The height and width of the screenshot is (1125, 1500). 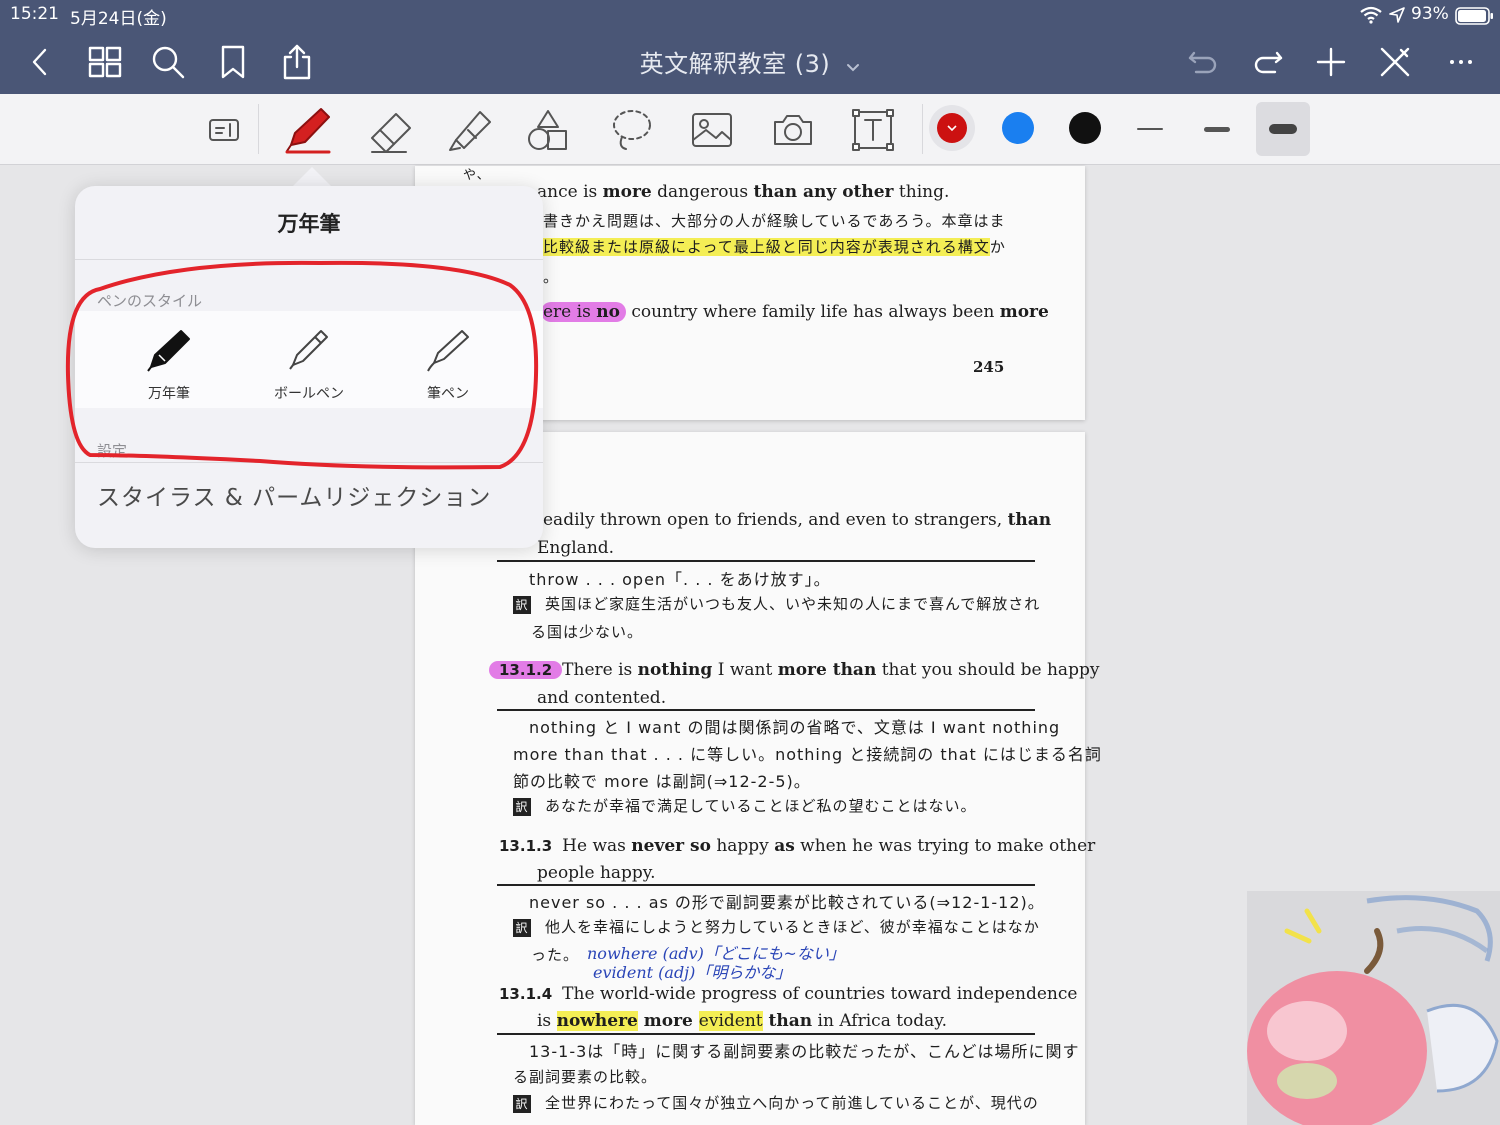 What do you see at coordinates (168, 62) in the screenshot?
I see `search-icon` at bounding box center [168, 62].